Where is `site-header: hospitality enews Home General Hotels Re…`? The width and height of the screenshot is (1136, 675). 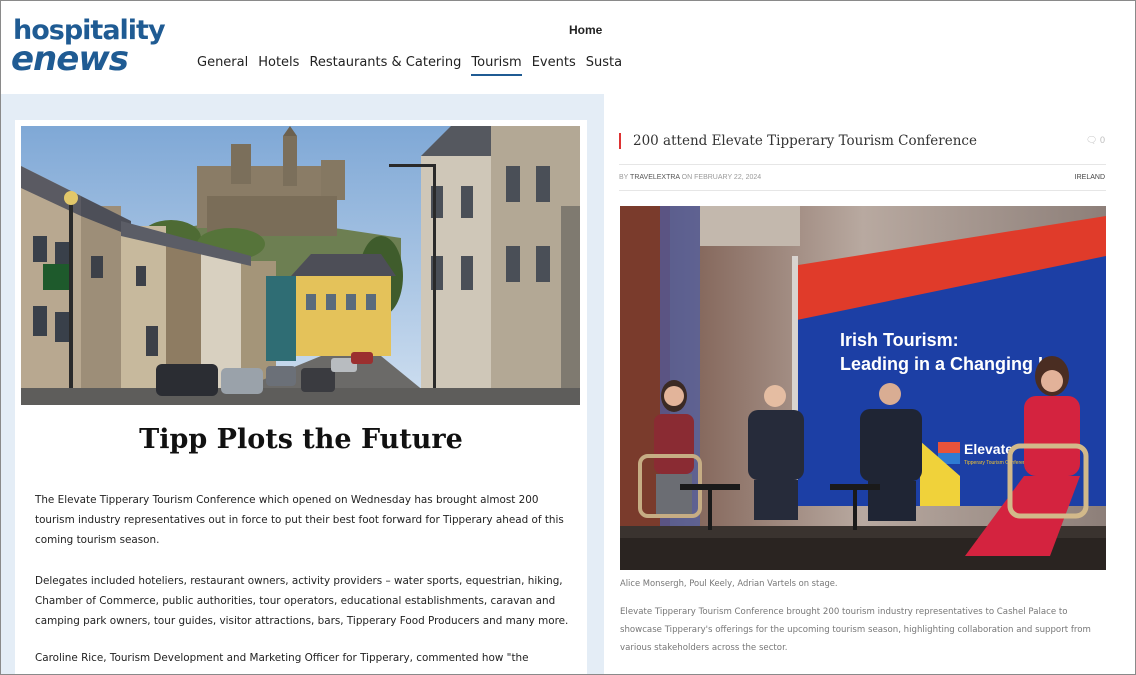 site-header: hospitality enews Home General Hotels Re… is located at coordinates (311, 47).